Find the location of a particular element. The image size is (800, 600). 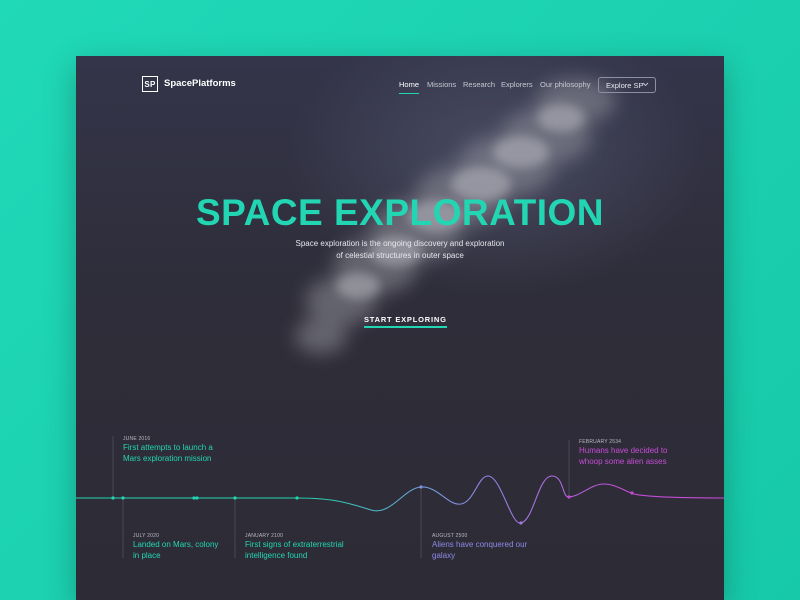

event-line: in place is located at coordinates (147, 555).